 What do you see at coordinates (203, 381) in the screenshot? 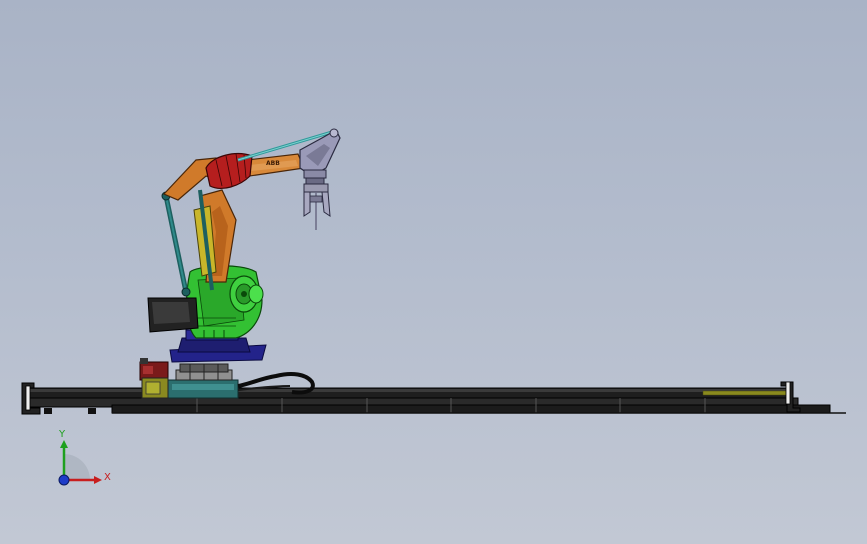
I see `track-carriage` at bounding box center [203, 381].